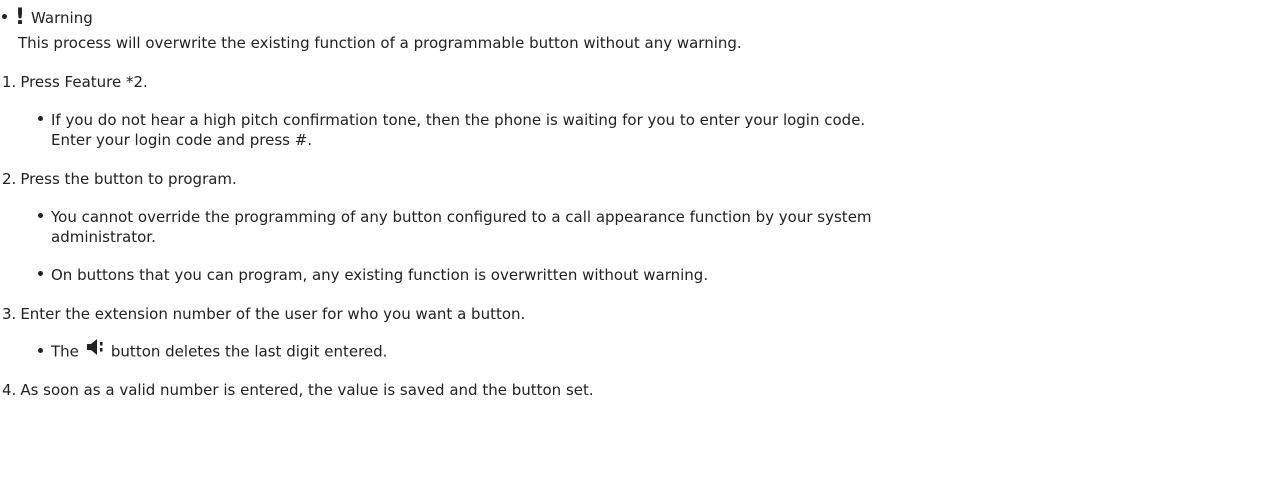 This screenshot has height=477, width=1262. I want to click on step-2: 2. Press the button to program., so click(119, 179).